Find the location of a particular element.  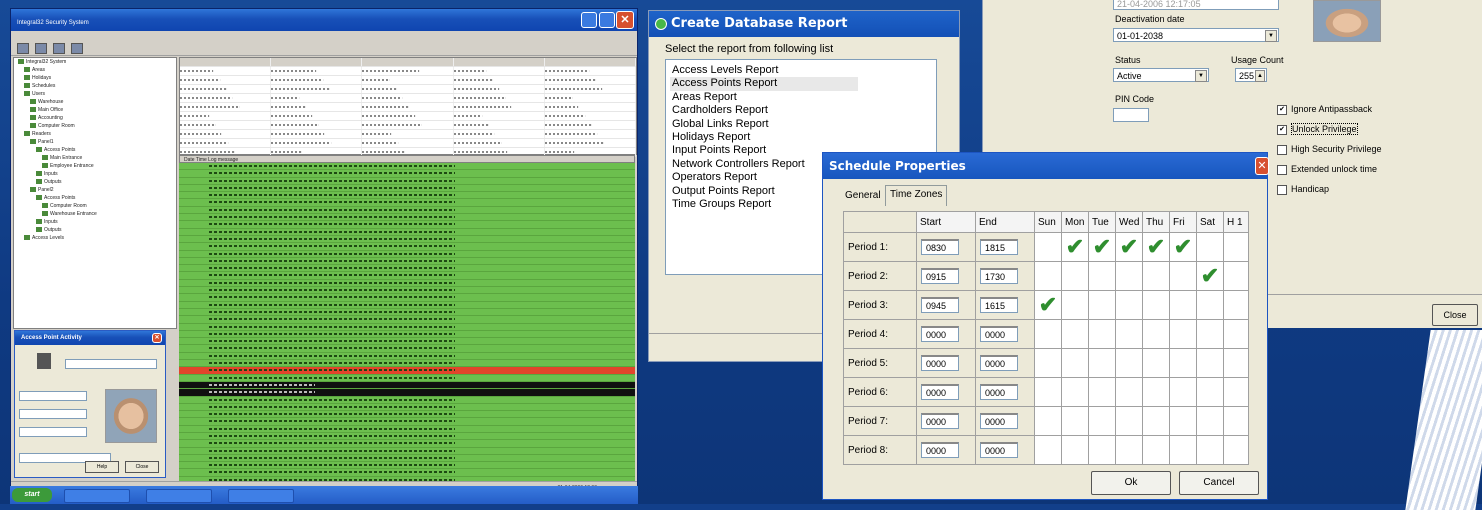

close-button: Close is located at coordinates (142, 467).